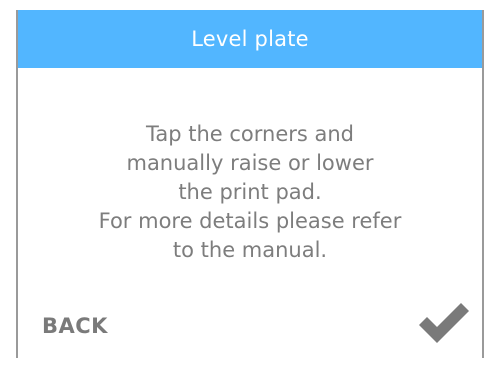  What do you see at coordinates (250, 250) in the screenshot?
I see `instruction-line: to the manual.` at bounding box center [250, 250].